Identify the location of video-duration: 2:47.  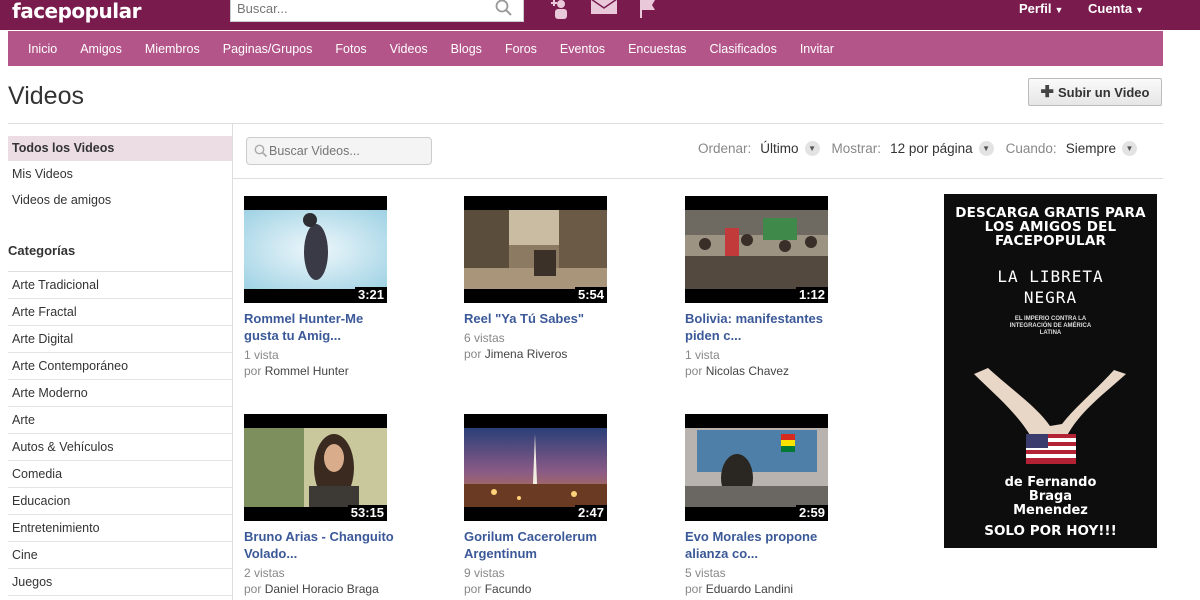
(590, 513).